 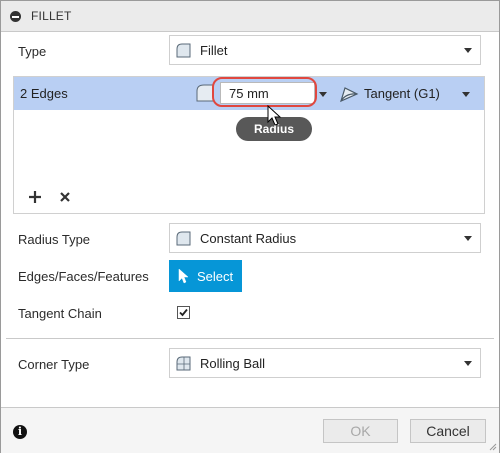 What do you see at coordinates (83, 276) in the screenshot?
I see `edges-faces-label: Edges/Faces/Features` at bounding box center [83, 276].